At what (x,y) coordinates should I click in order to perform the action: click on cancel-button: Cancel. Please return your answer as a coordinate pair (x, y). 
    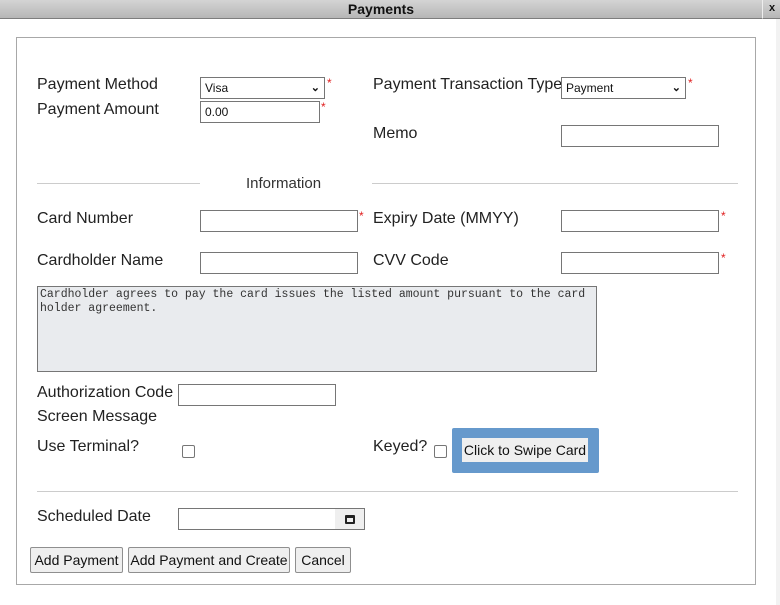
    Looking at the image, I should click on (323, 560).